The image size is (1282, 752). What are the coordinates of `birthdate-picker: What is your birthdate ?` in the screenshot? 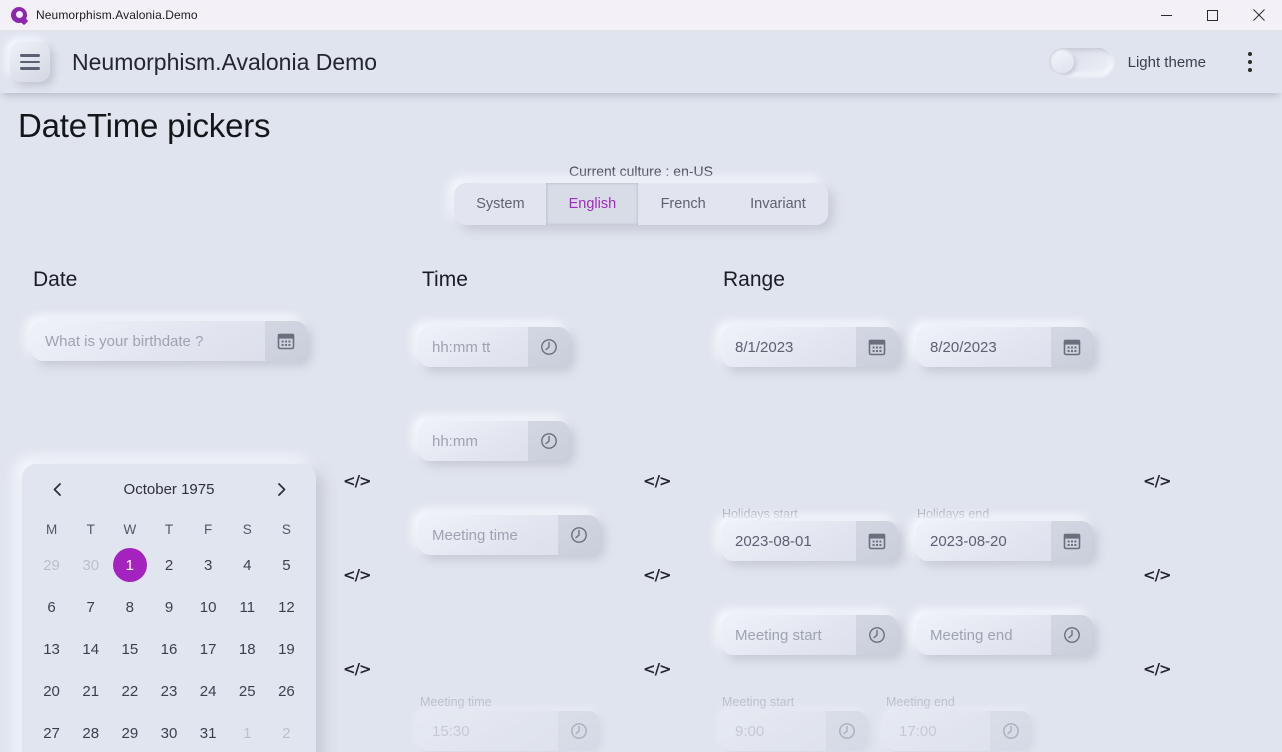 It's located at (169, 341).